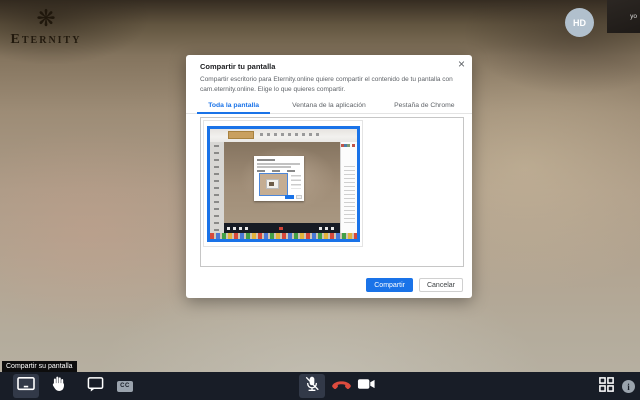  I want to click on microphone-muted-button, so click(312, 386).